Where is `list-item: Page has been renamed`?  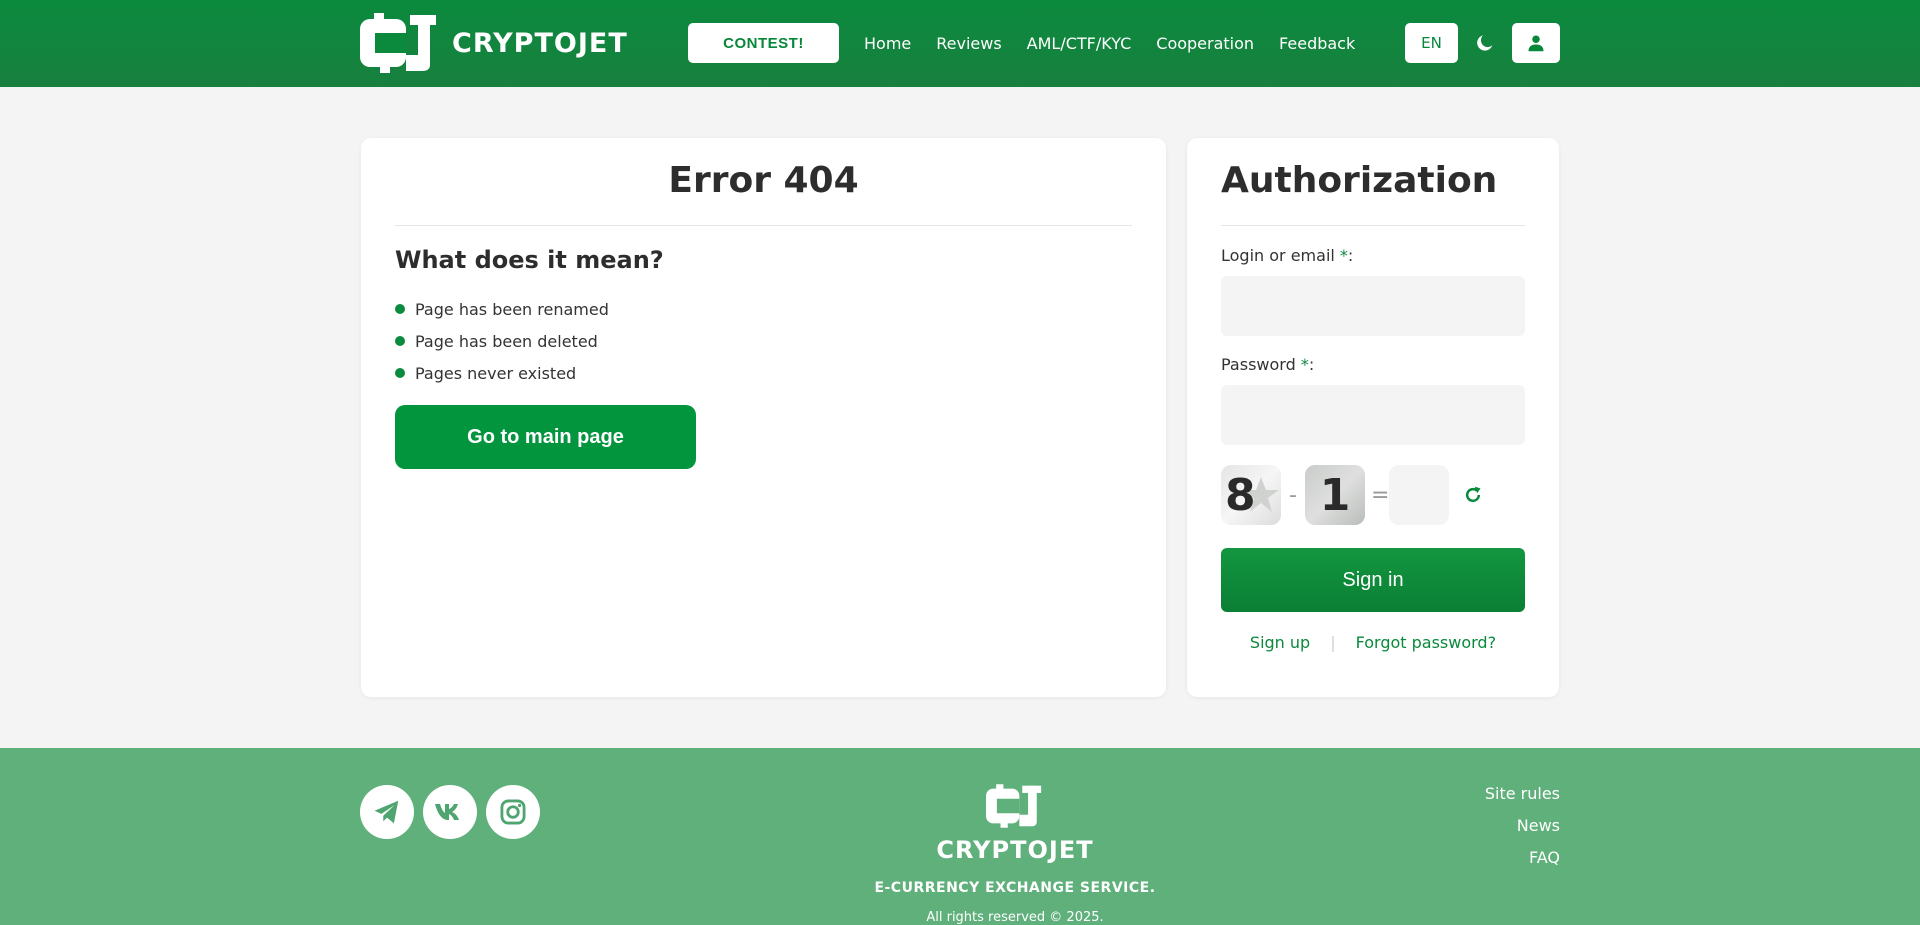
list-item: Page has been renamed is located at coordinates (502, 309).